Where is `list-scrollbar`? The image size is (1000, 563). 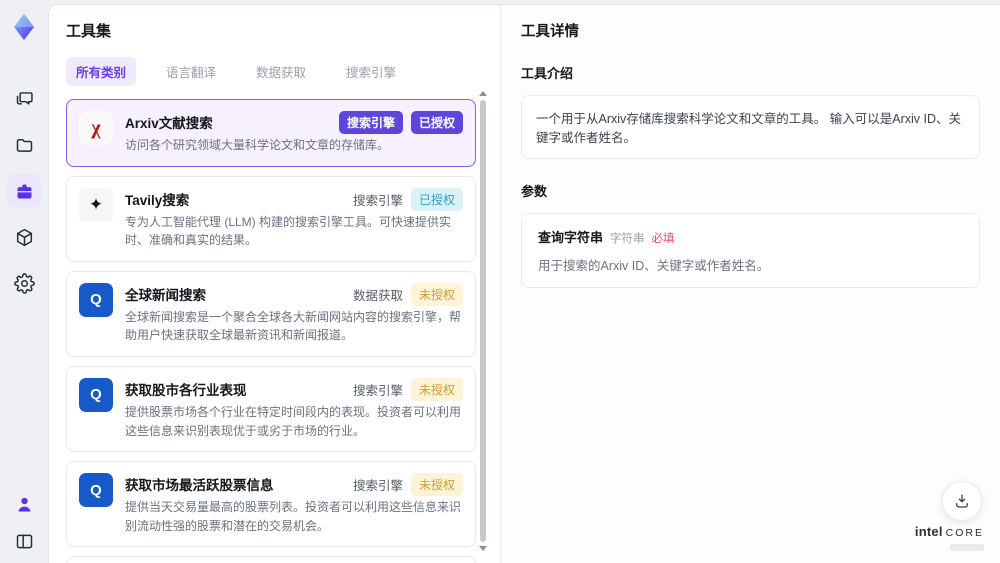 list-scrollbar is located at coordinates (483, 321).